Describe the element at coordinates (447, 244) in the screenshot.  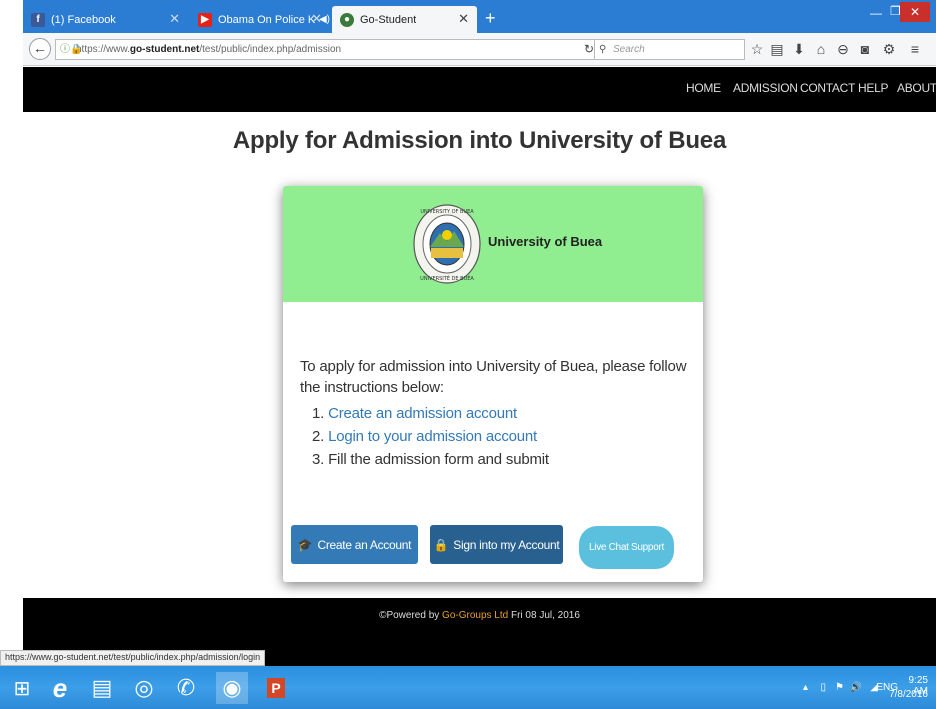
I see `university-logo: UNIVERSITY OF BUEA UNIVERSITÉ DE BUÉA` at that location.